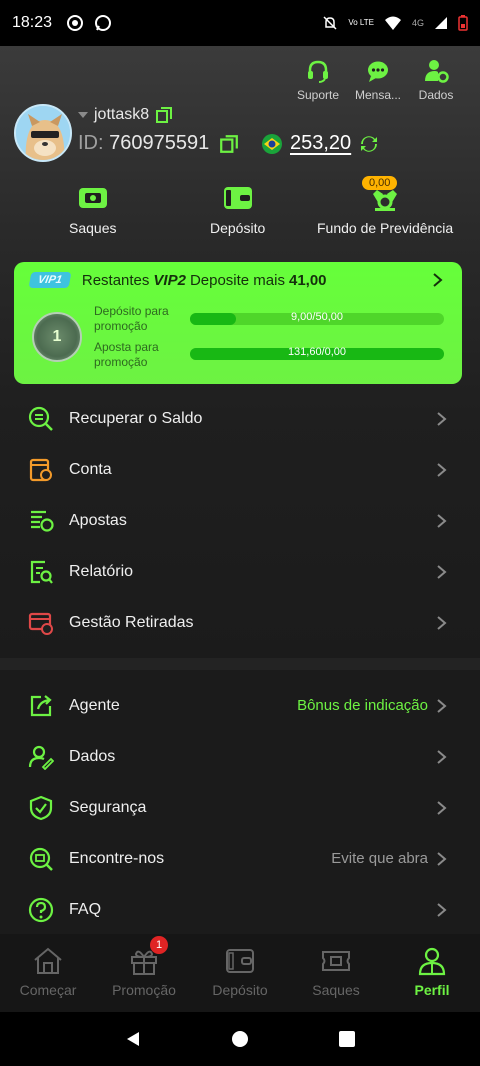 This screenshot has width=480, height=1066. What do you see at coordinates (169, 280) in the screenshot?
I see `vip-next-level: VIP2` at bounding box center [169, 280].